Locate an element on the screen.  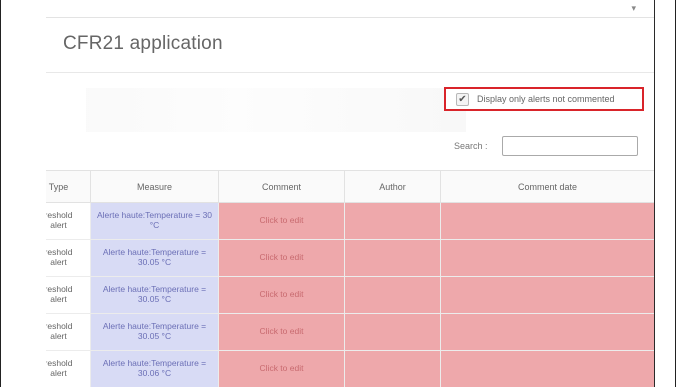
caret-down-icon: ▾ is located at coordinates (633, 8).